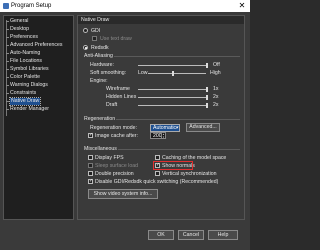 The height and width of the screenshot is (250, 320). I want to click on display-fps-label: Display FPS, so click(109, 157).